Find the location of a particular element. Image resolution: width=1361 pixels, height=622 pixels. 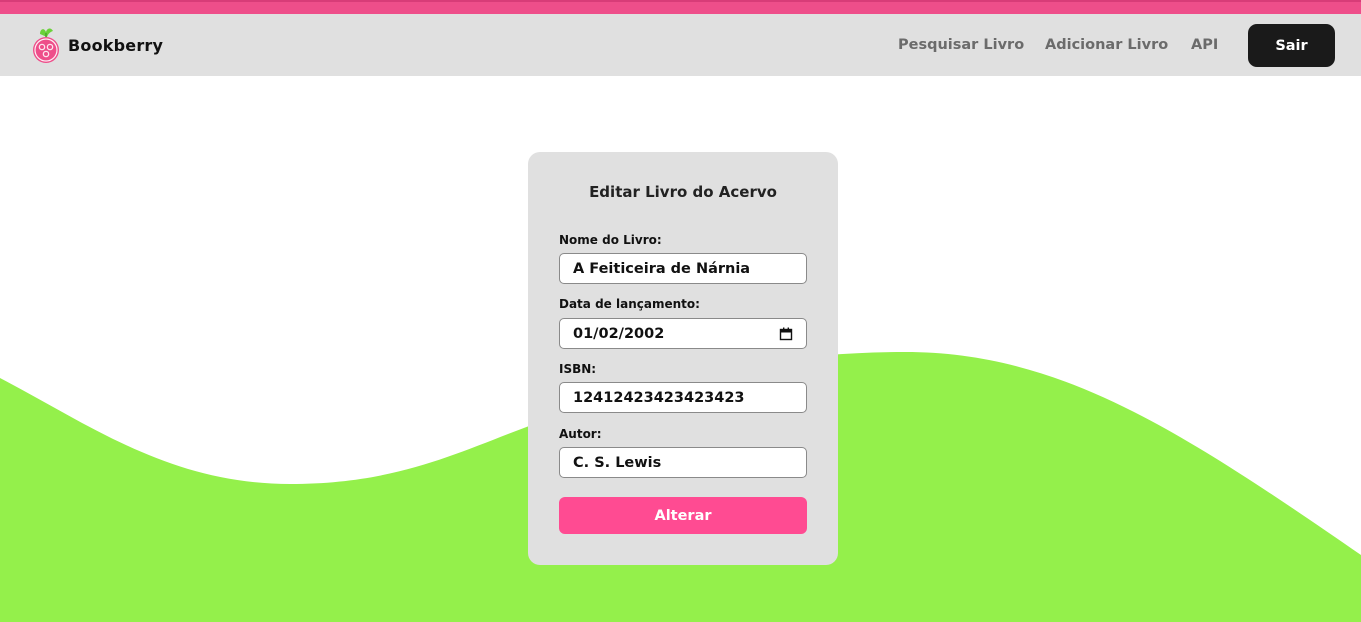

book-name-input: A Feiticeira de Nárnia is located at coordinates (683, 268).